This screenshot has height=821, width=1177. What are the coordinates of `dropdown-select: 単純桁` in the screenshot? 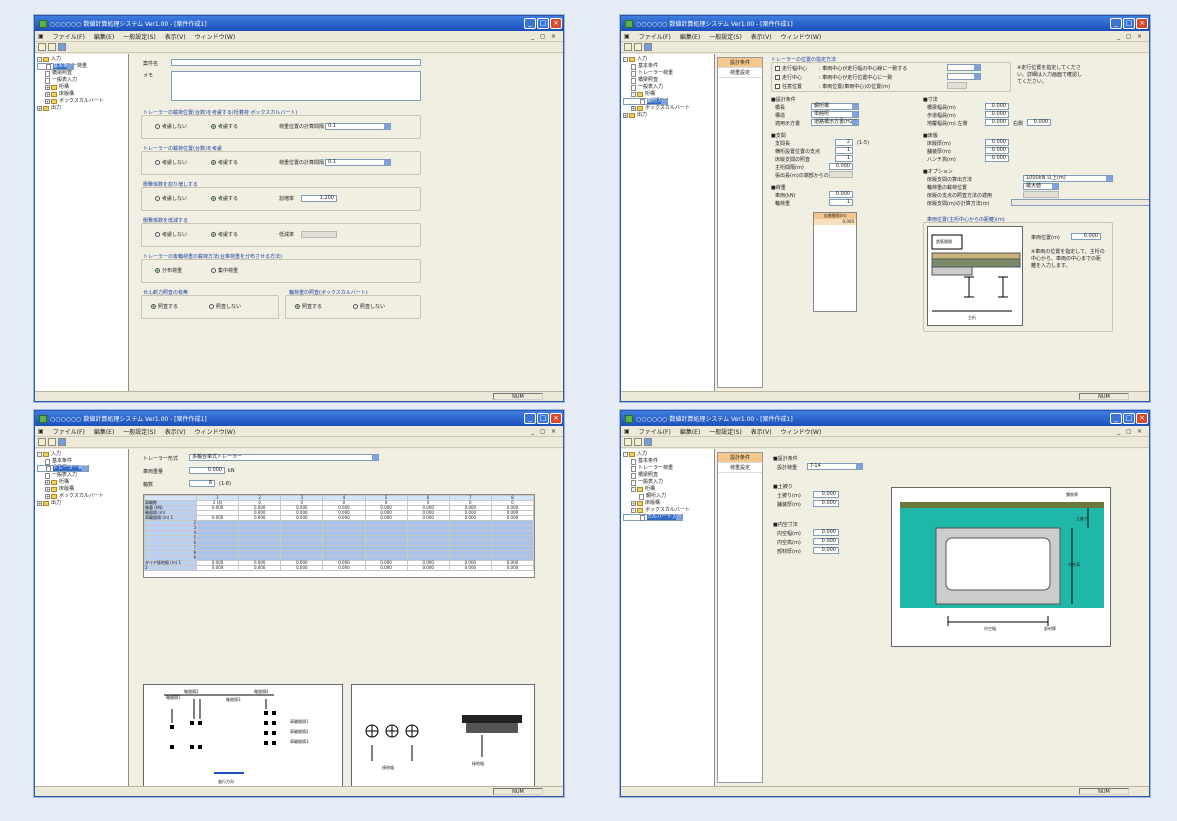 It's located at (835, 114).